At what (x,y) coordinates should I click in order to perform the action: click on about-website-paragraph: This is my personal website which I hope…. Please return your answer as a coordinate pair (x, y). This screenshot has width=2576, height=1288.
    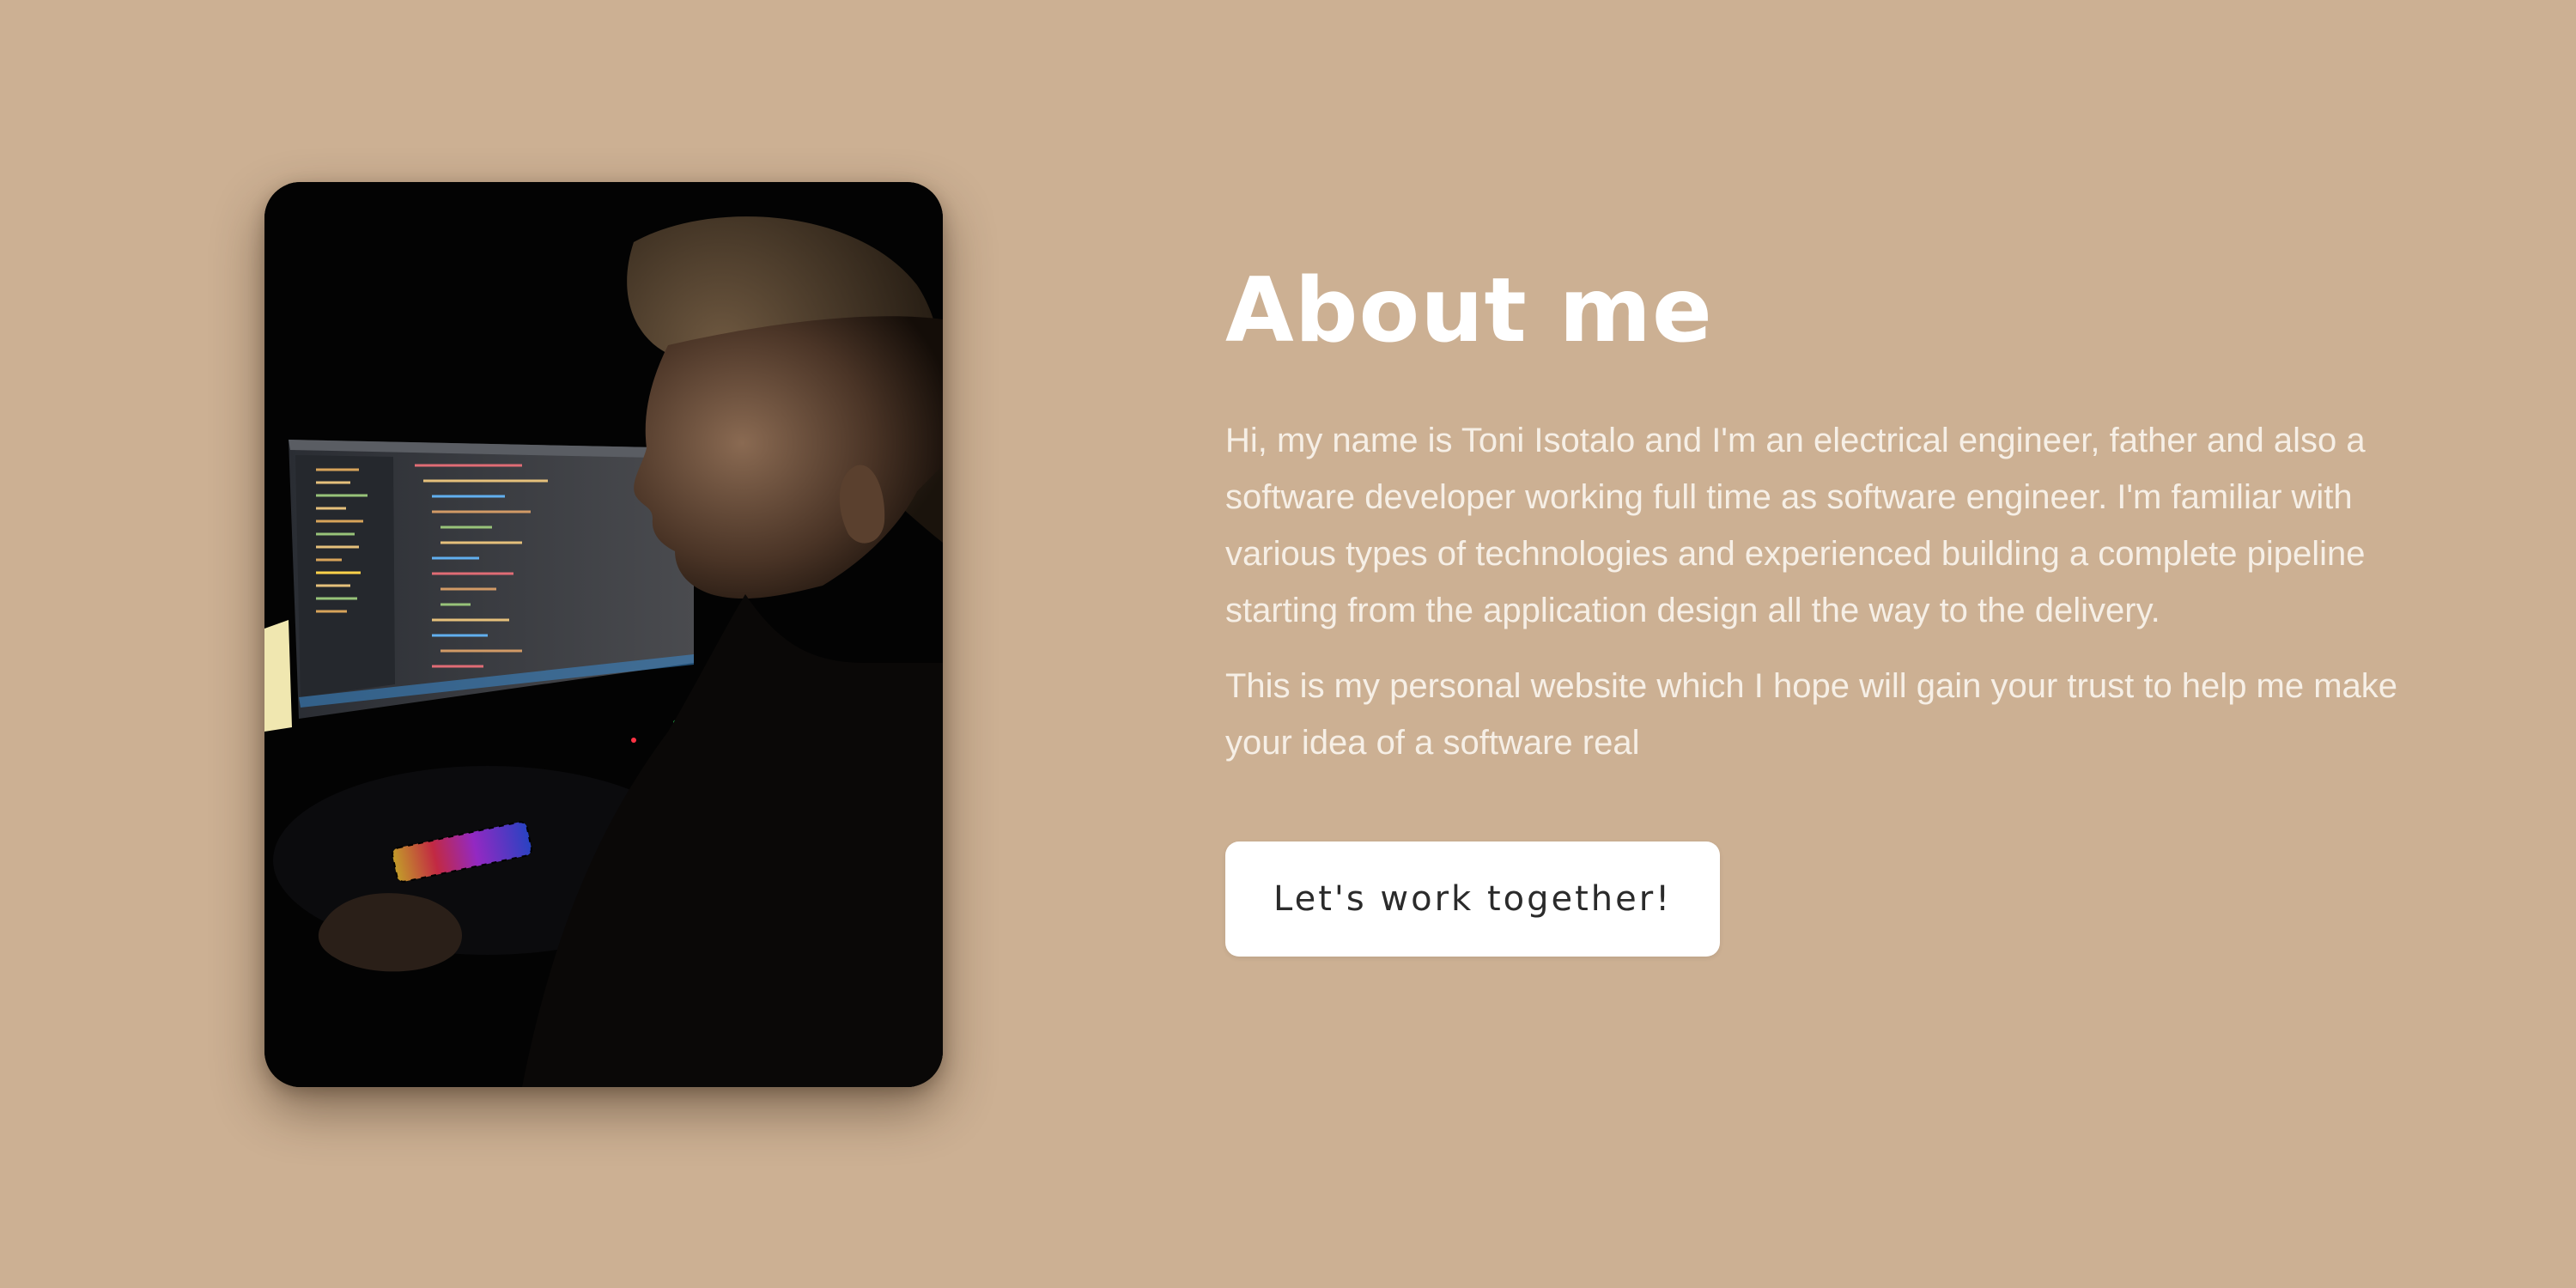
    Looking at the image, I should click on (1812, 715).